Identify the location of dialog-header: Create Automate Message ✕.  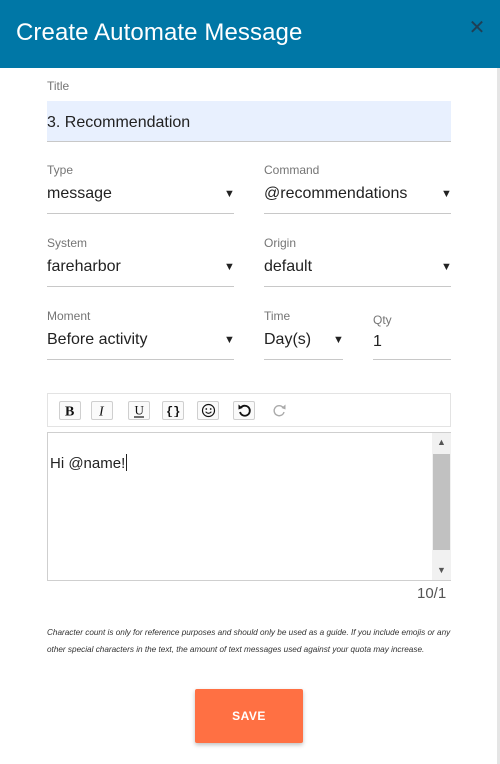
(250, 34).